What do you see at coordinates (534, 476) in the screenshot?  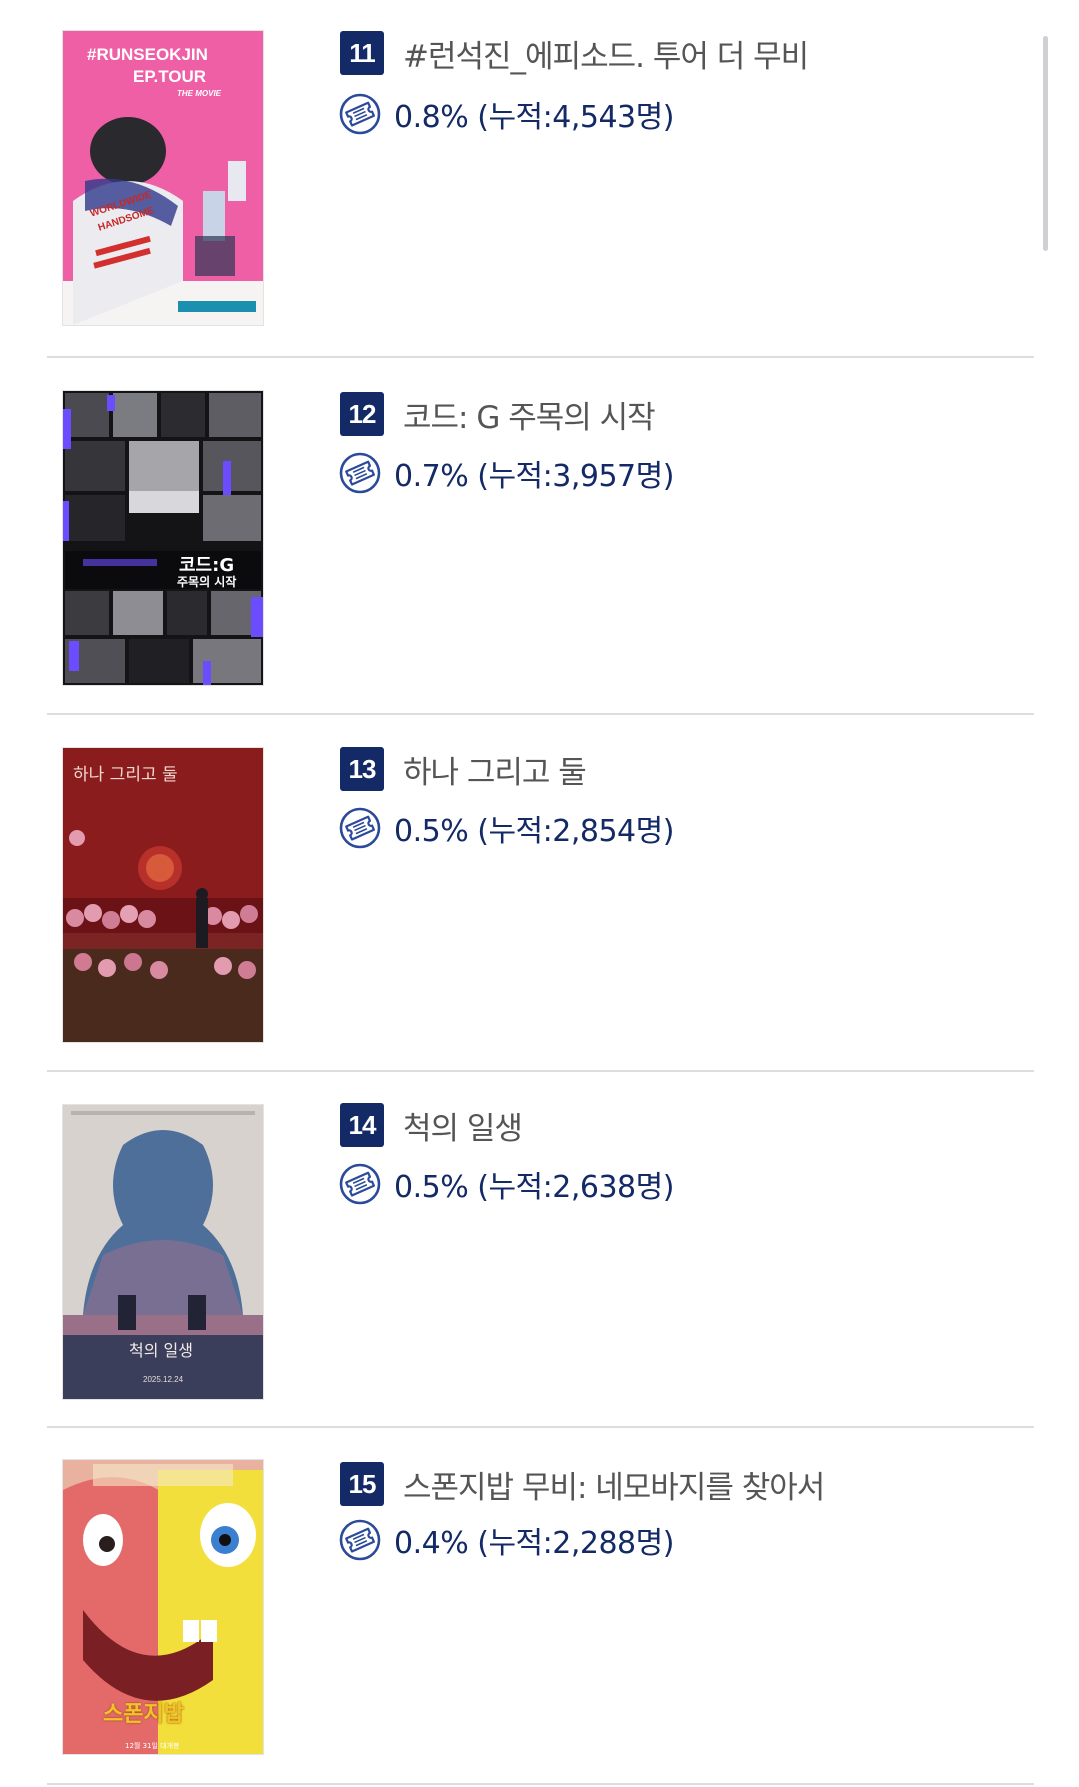 I see `audience-share-text: 0.7% (누적:3,957명)` at bounding box center [534, 476].